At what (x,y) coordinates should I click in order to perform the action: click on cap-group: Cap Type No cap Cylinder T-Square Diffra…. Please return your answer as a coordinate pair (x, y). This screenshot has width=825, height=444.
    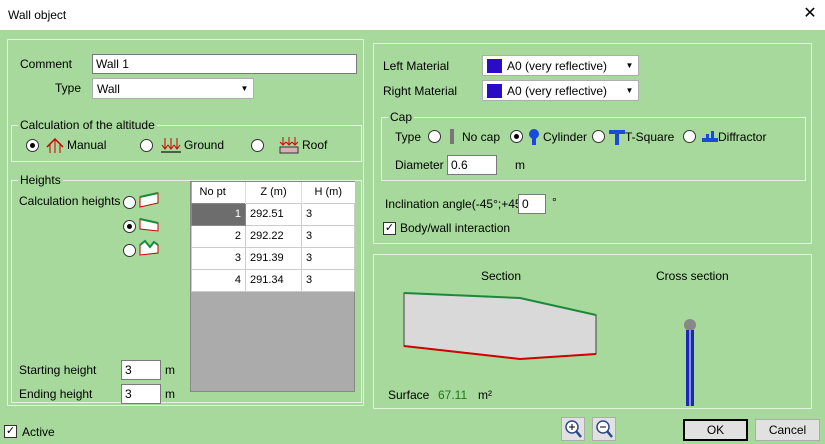
    Looking at the image, I should click on (593, 145).